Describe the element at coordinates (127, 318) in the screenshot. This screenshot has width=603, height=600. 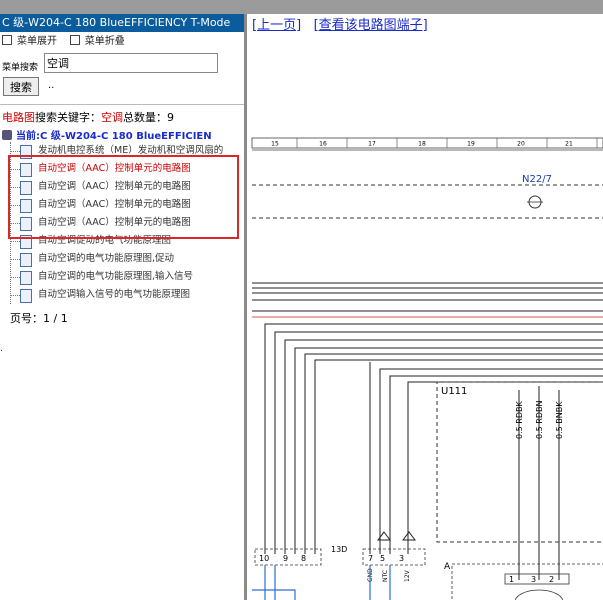
I see `pager: 页号：1 / 1` at that location.